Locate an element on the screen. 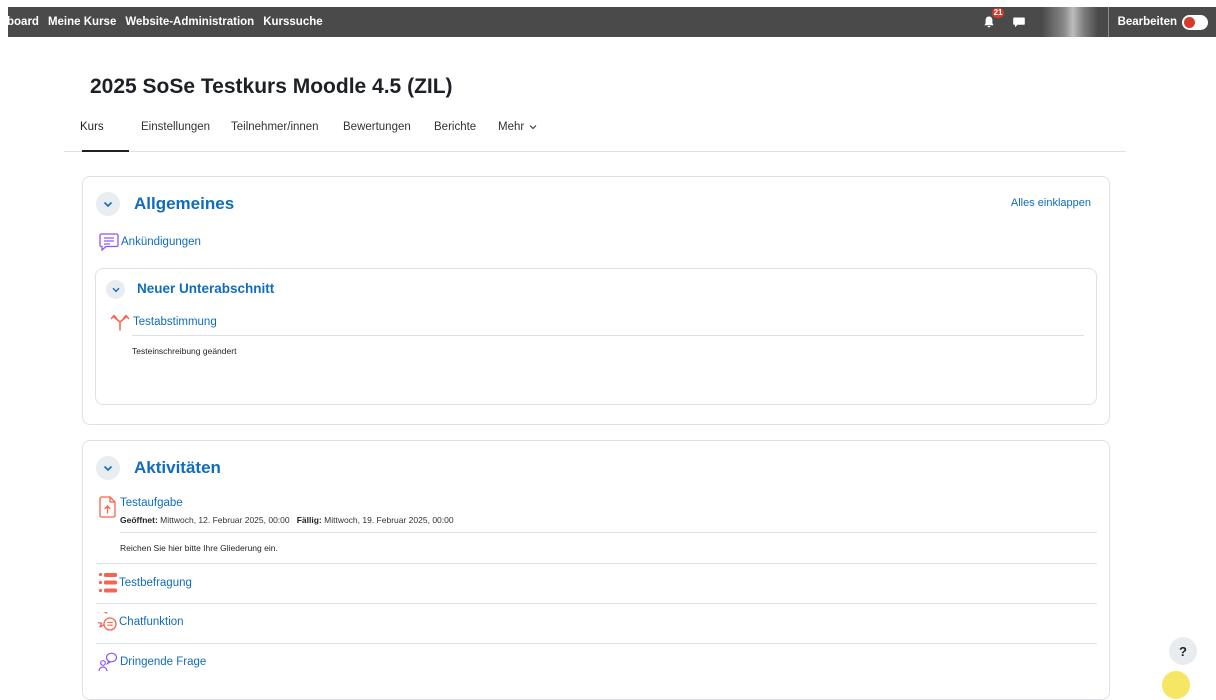  messages-button is located at coordinates (1020, 22).